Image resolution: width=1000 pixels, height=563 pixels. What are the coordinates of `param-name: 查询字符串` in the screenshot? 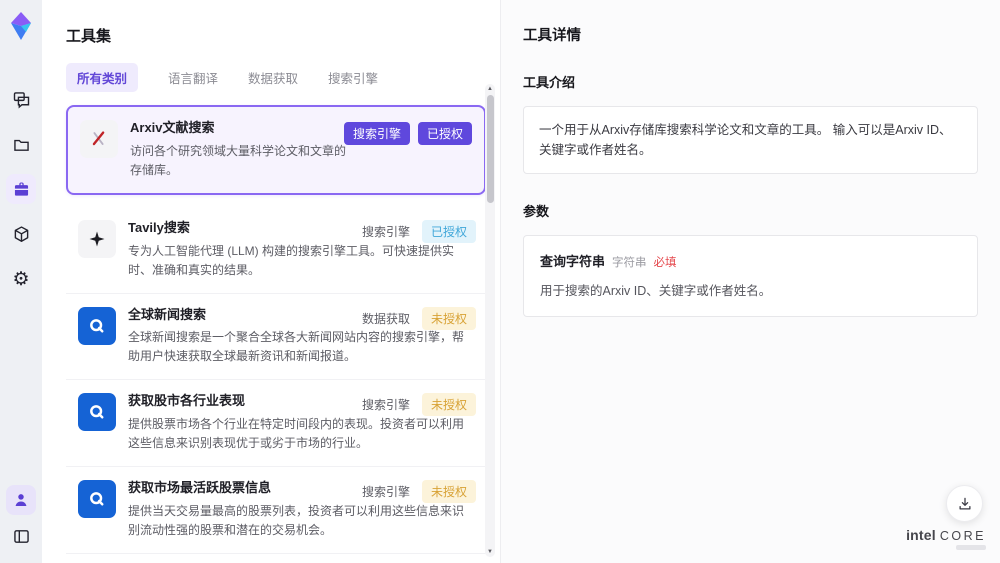 It's located at (573, 261).